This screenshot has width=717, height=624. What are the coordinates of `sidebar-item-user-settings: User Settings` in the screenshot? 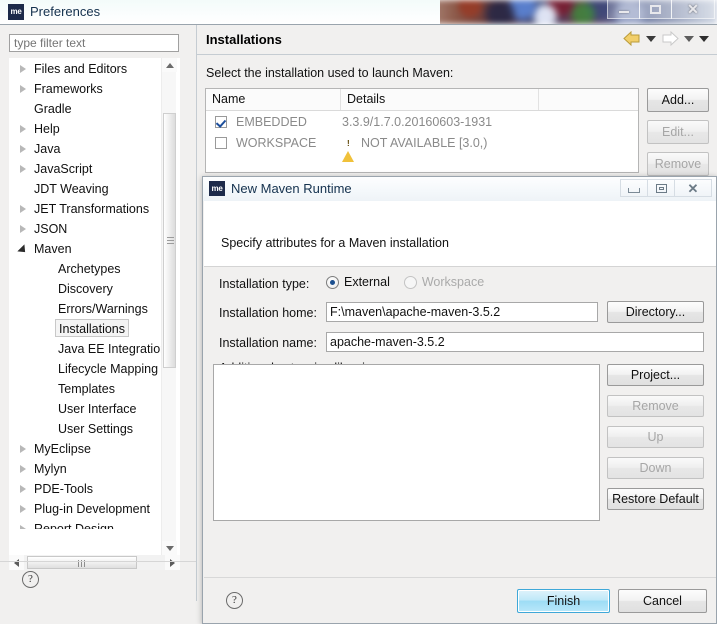 It's located at (94, 429).